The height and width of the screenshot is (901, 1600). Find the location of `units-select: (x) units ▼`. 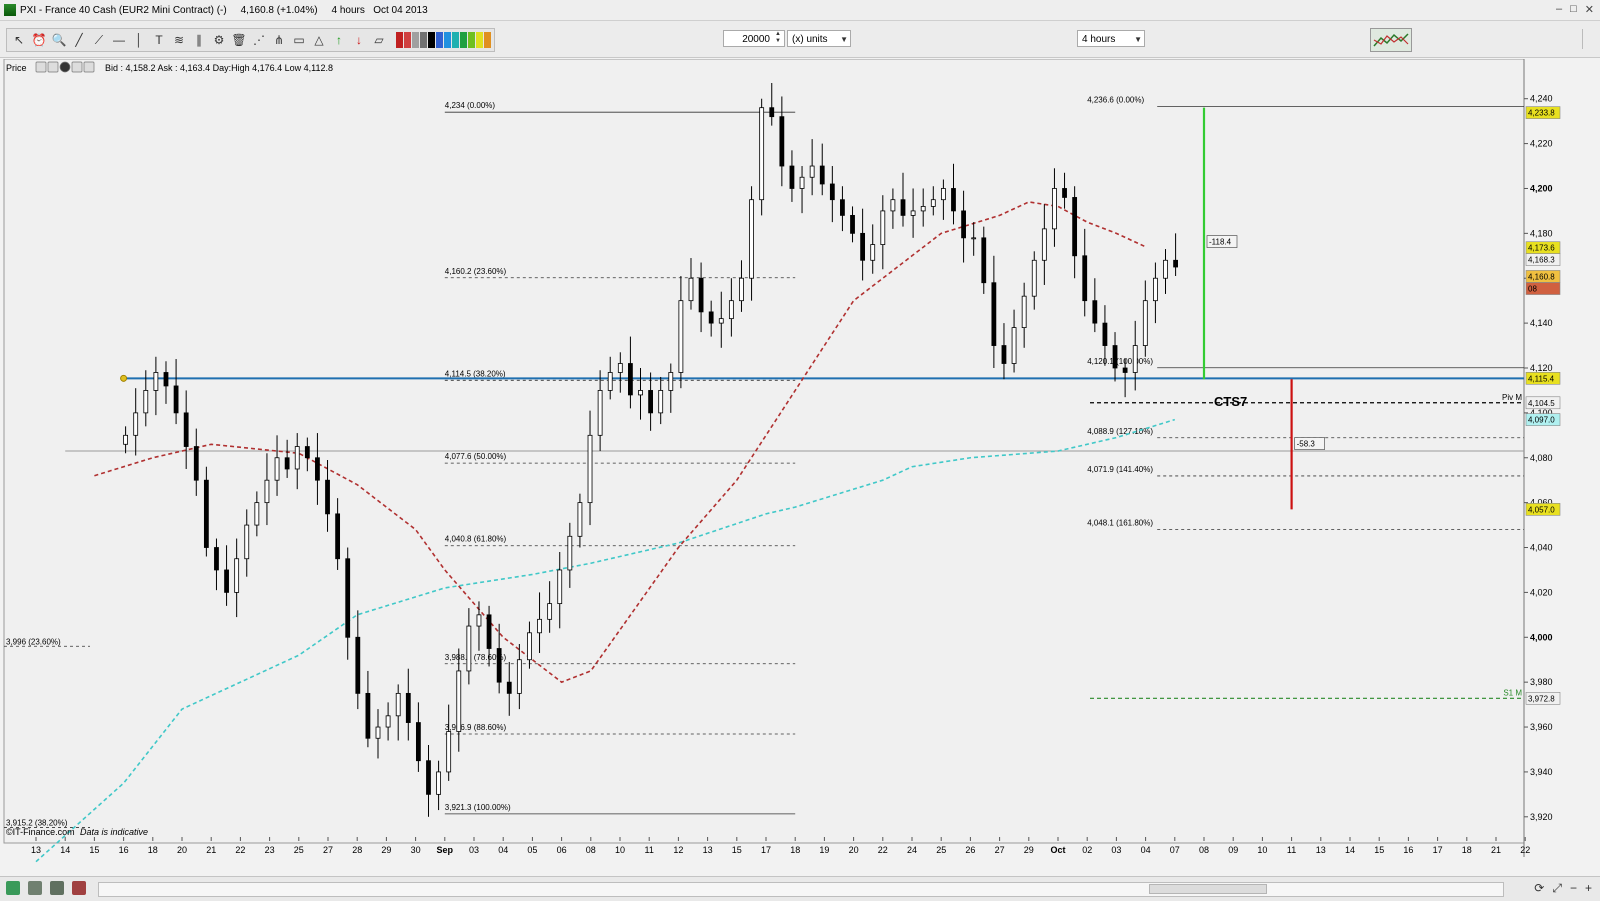

units-select: (x) units ▼ is located at coordinates (819, 38).